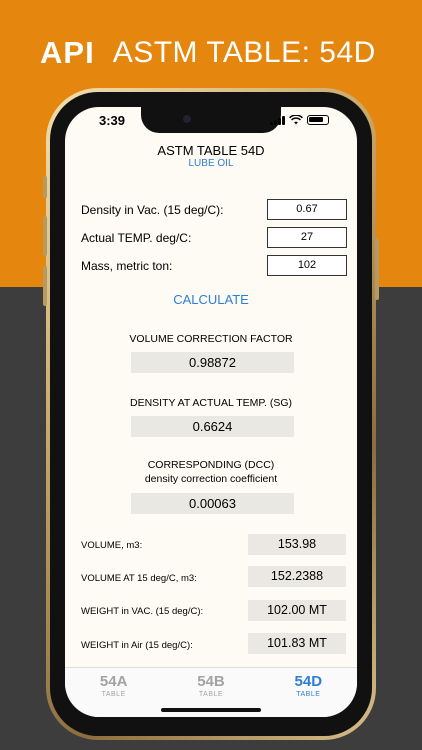 This screenshot has width=422, height=750. What do you see at coordinates (152, 210) in the screenshot?
I see `density-label: Density in Vac. (15 deg/C):` at bounding box center [152, 210].